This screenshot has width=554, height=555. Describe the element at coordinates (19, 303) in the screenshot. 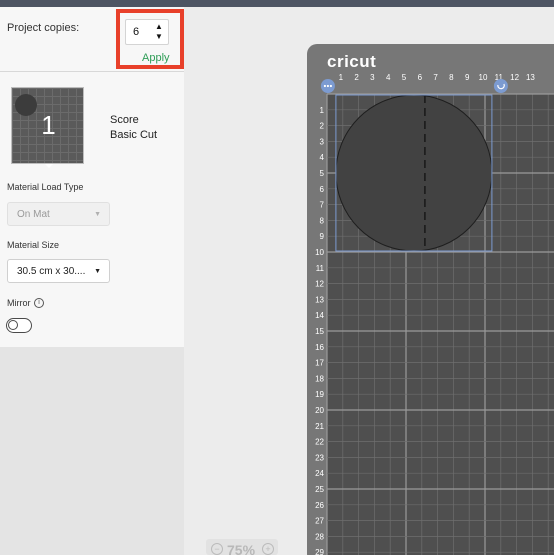

I see `mirror-label: Mirror` at that location.